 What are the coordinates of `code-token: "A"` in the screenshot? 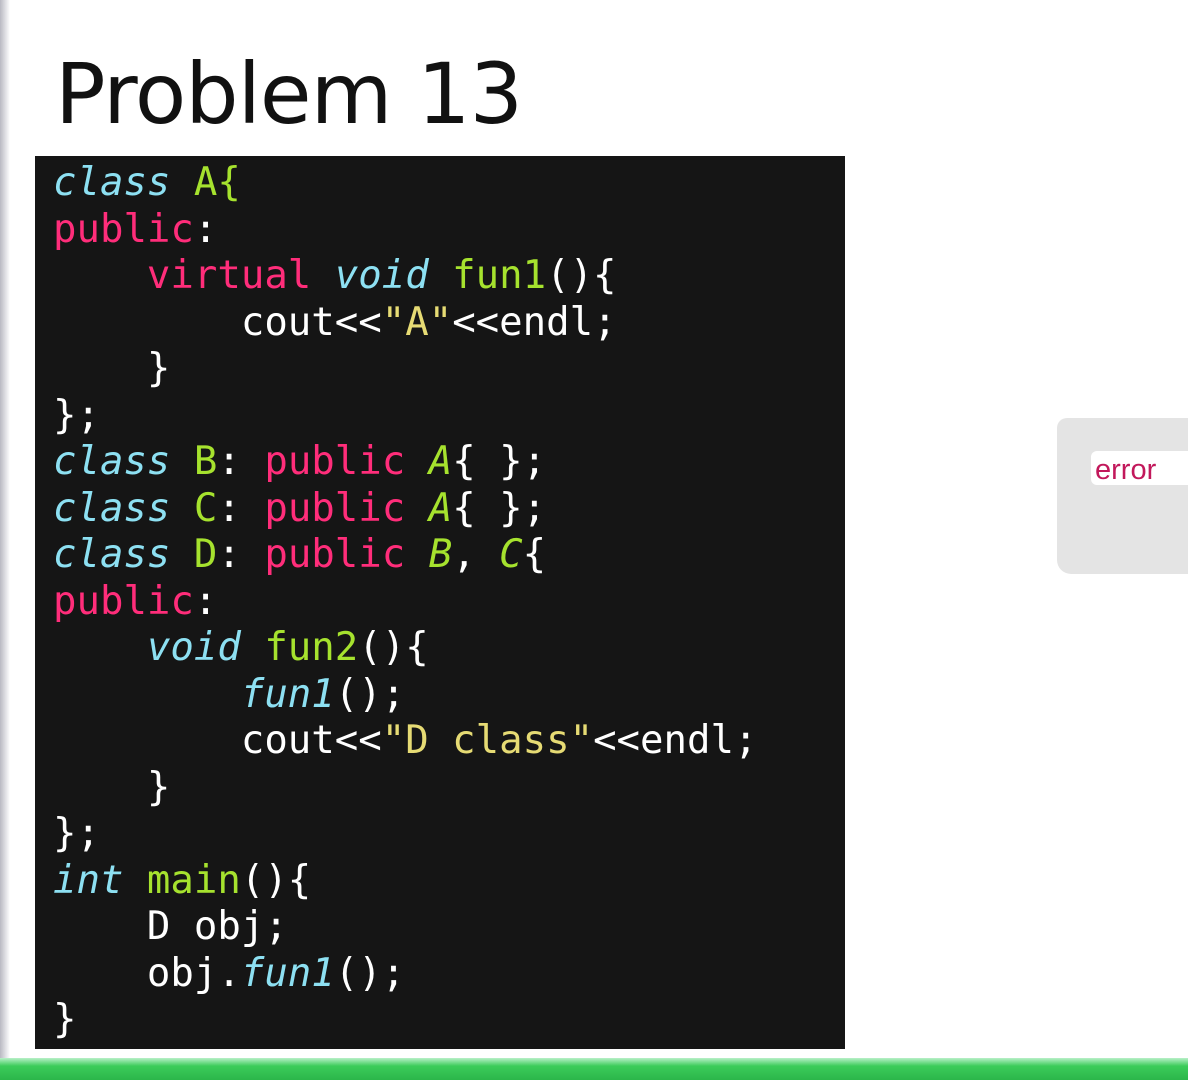 It's located at (417, 322).